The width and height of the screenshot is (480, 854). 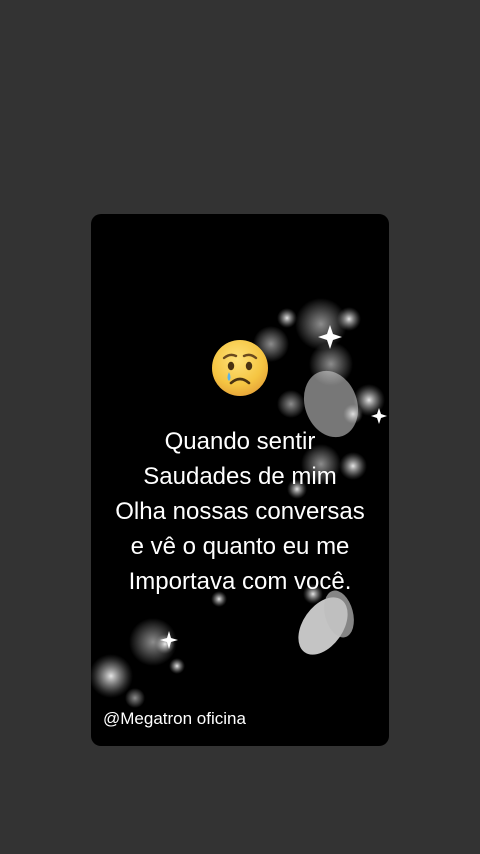 I want to click on quote-line: Quando sentir, so click(x=240, y=441).